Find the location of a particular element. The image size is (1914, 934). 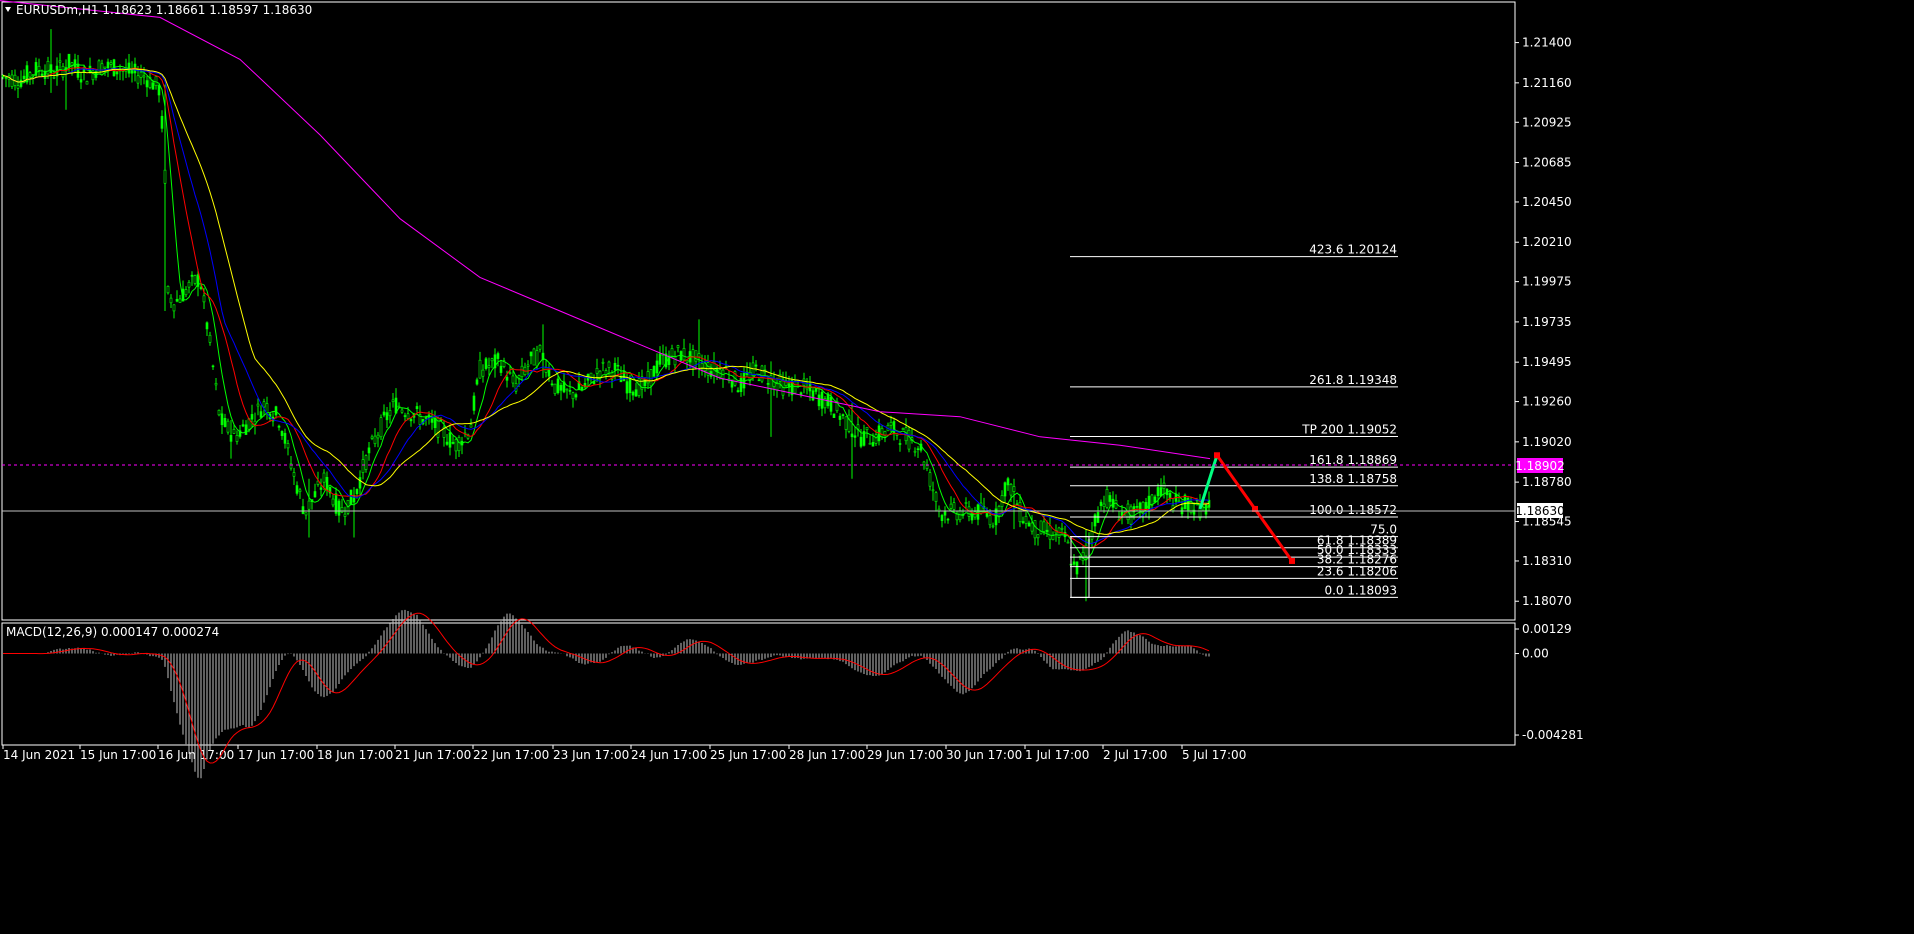

time-tick-label: 28 Jun 17:00 is located at coordinates (827, 755).